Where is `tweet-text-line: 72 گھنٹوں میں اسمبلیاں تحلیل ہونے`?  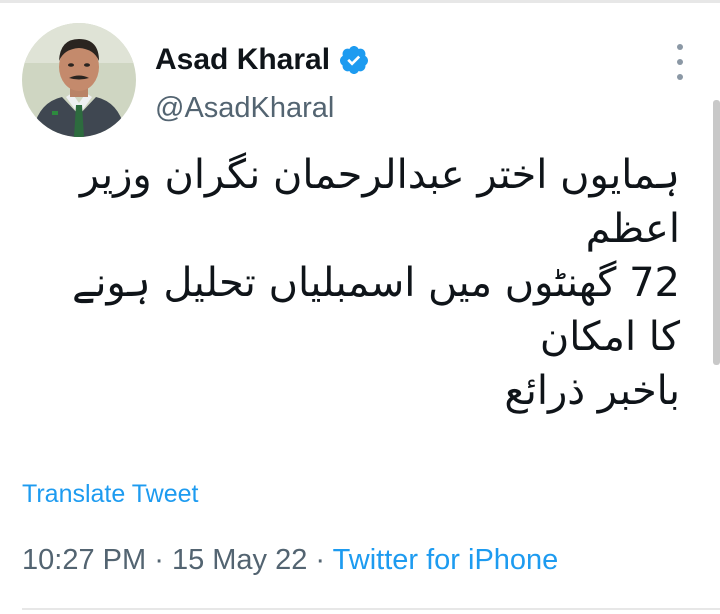 tweet-text-line: 72 گھنٹوں میں اسمبلیاں تحلیل ہونے is located at coordinates (375, 283).